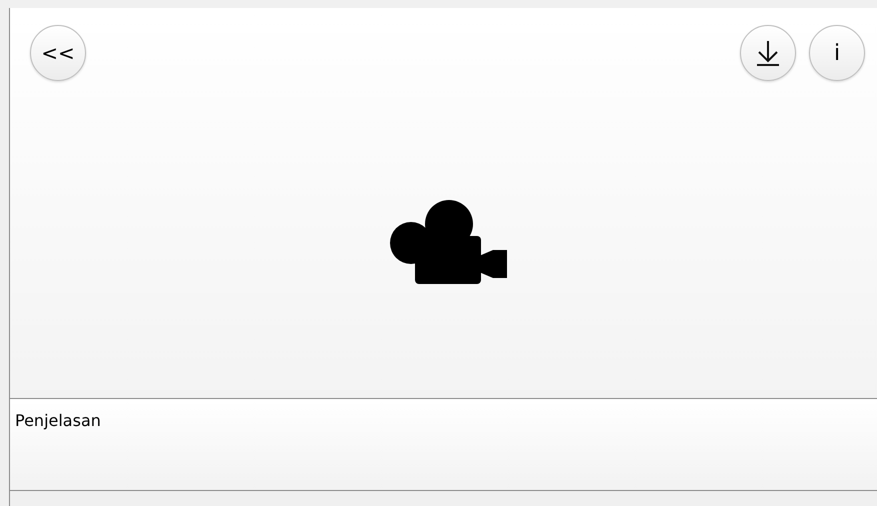 The image size is (877, 506). What do you see at coordinates (58, 420) in the screenshot?
I see `description-text: Penjelasan` at bounding box center [58, 420].